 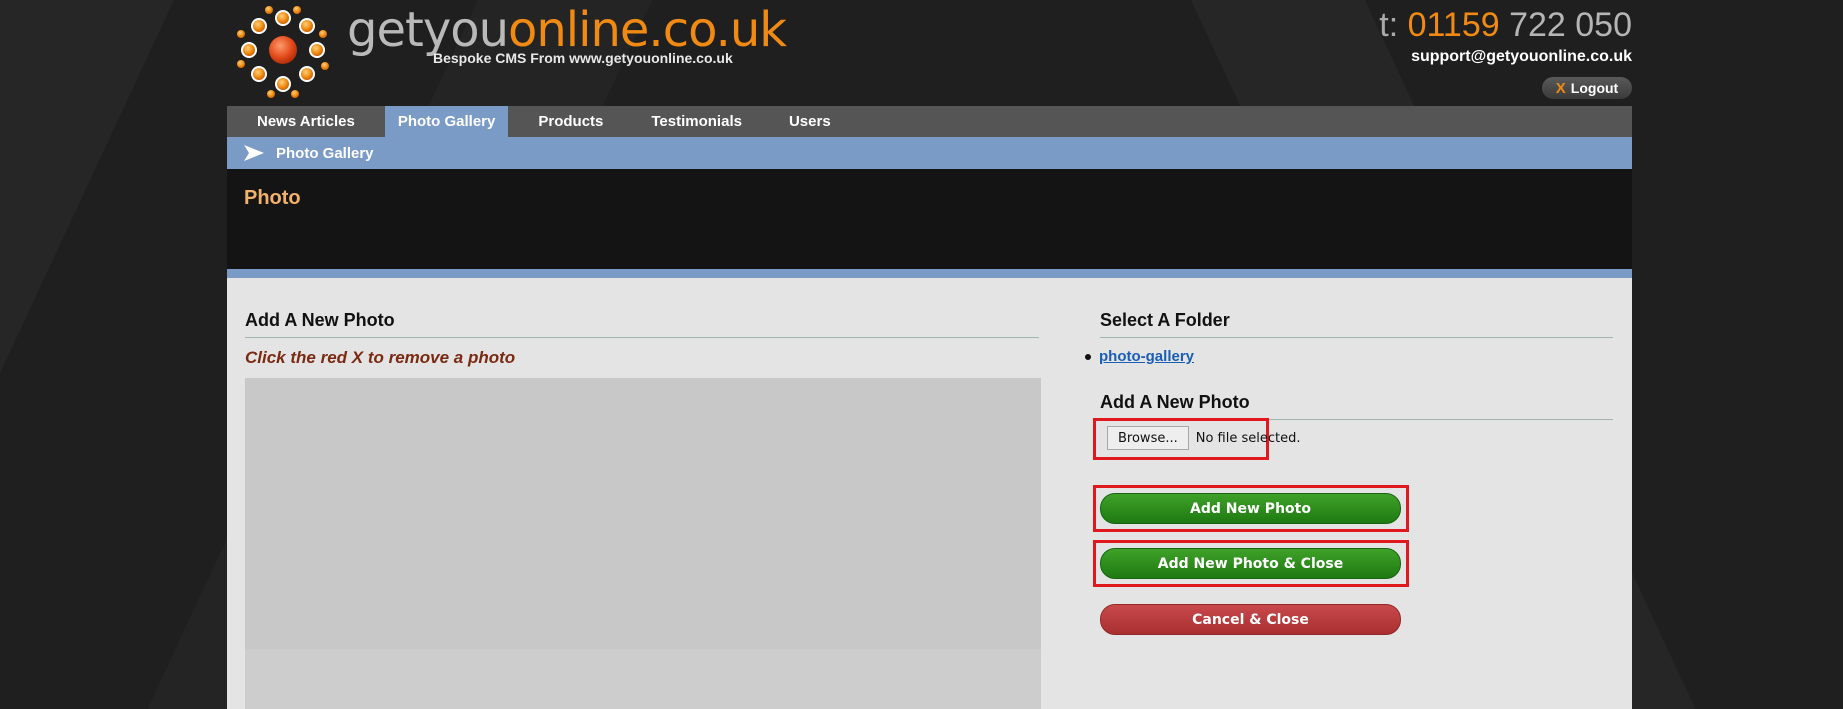 What do you see at coordinates (929, 273) in the screenshot?
I see `divider-stripe` at bounding box center [929, 273].